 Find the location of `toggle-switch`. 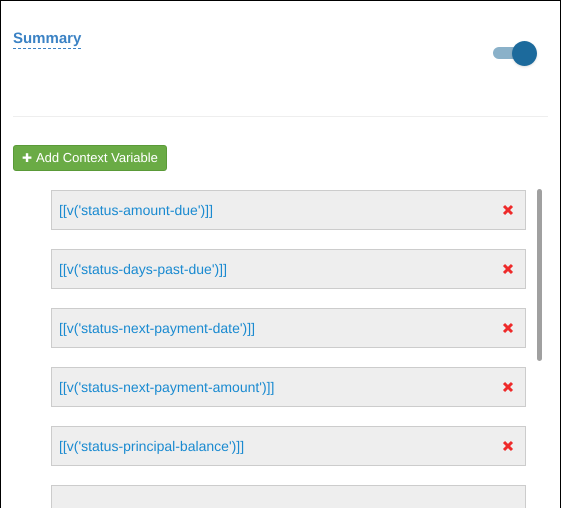

toggle-switch is located at coordinates (514, 53).